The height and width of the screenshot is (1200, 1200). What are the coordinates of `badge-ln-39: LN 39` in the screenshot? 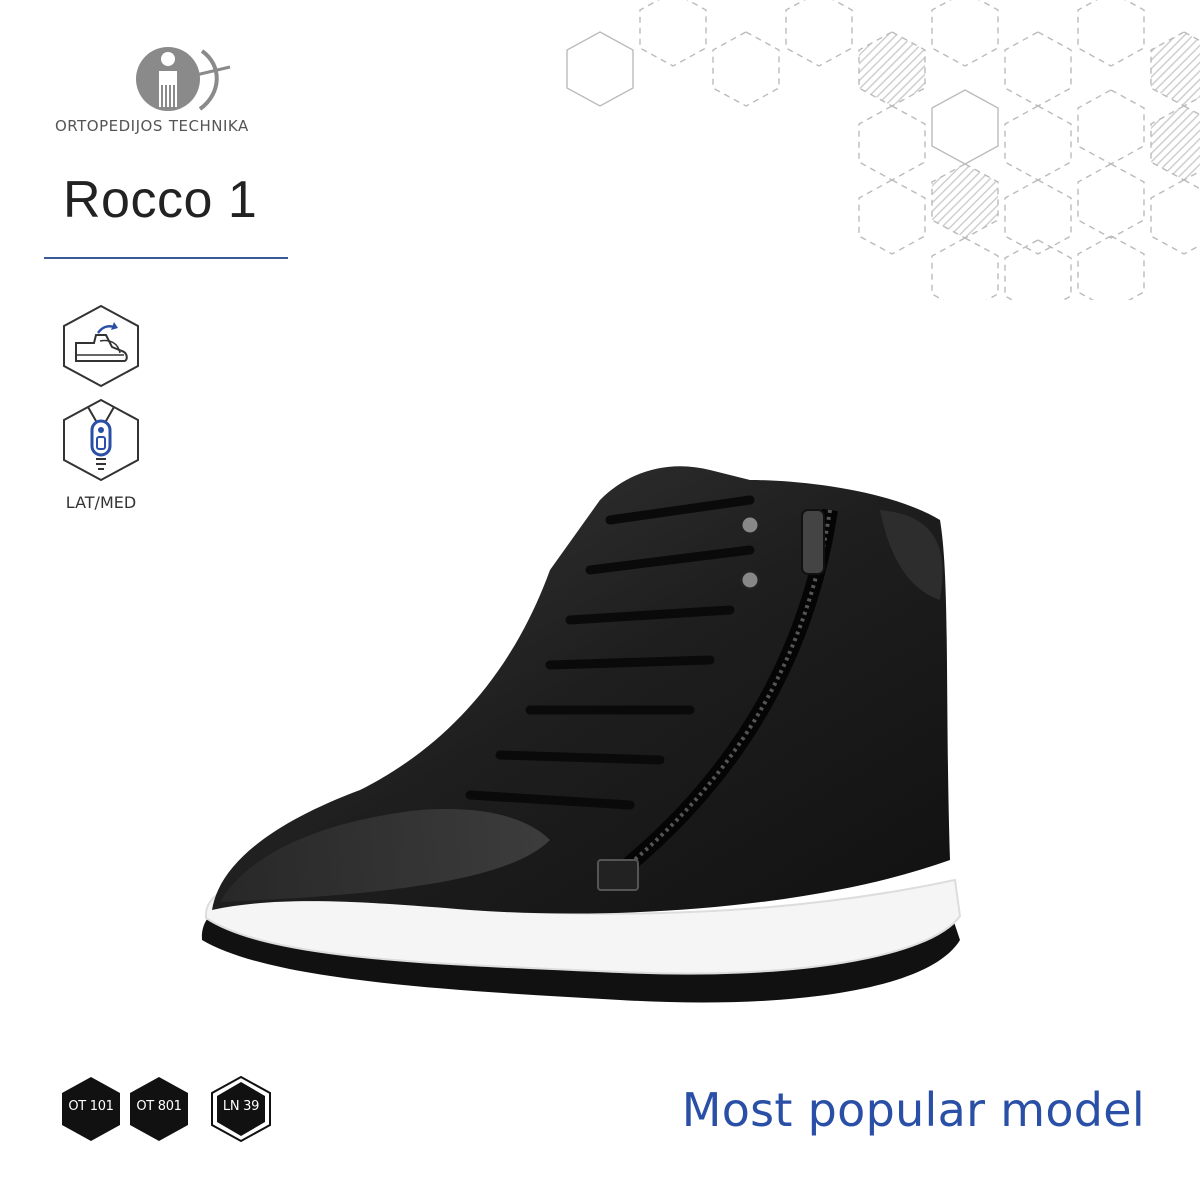 It's located at (241, 1109).